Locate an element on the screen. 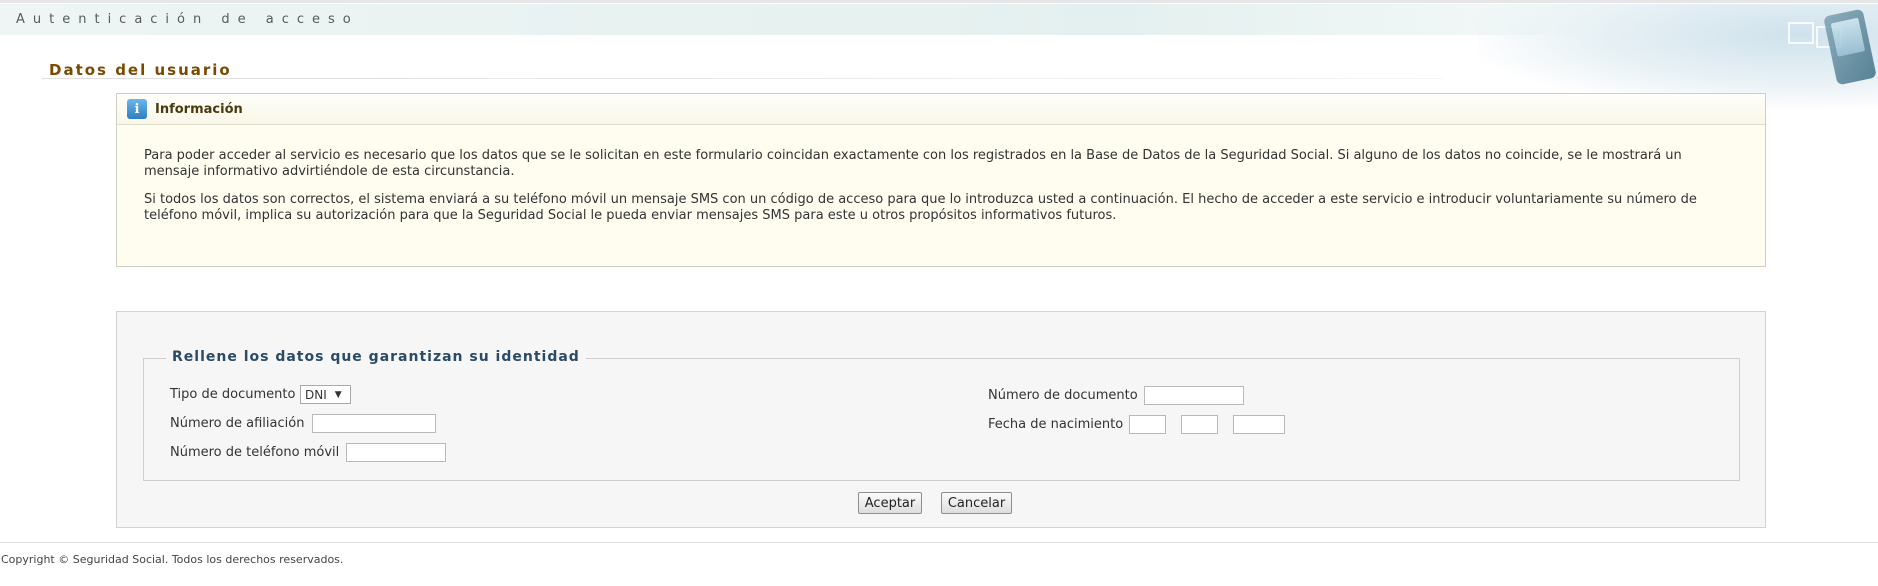 The height and width of the screenshot is (586, 1878). document-type-select: DNI ▼ is located at coordinates (325, 394).